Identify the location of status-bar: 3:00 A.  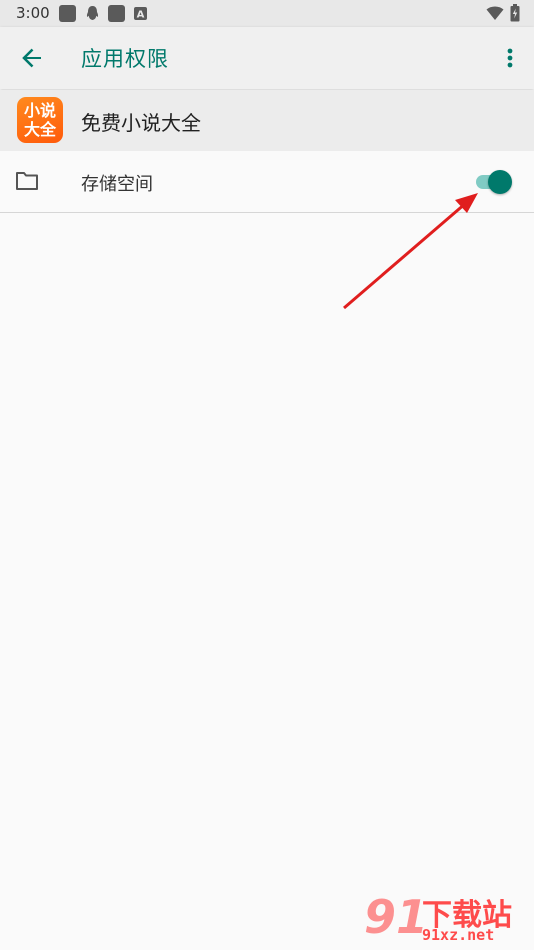
(267, 13).